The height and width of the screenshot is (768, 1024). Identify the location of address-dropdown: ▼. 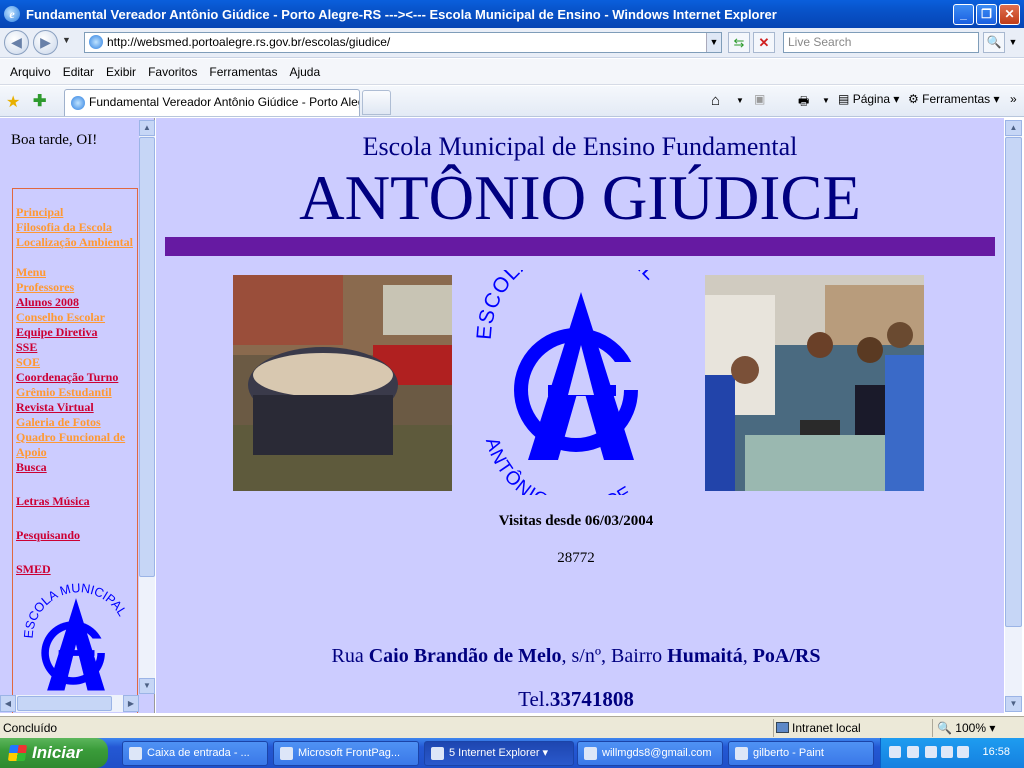
(713, 42).